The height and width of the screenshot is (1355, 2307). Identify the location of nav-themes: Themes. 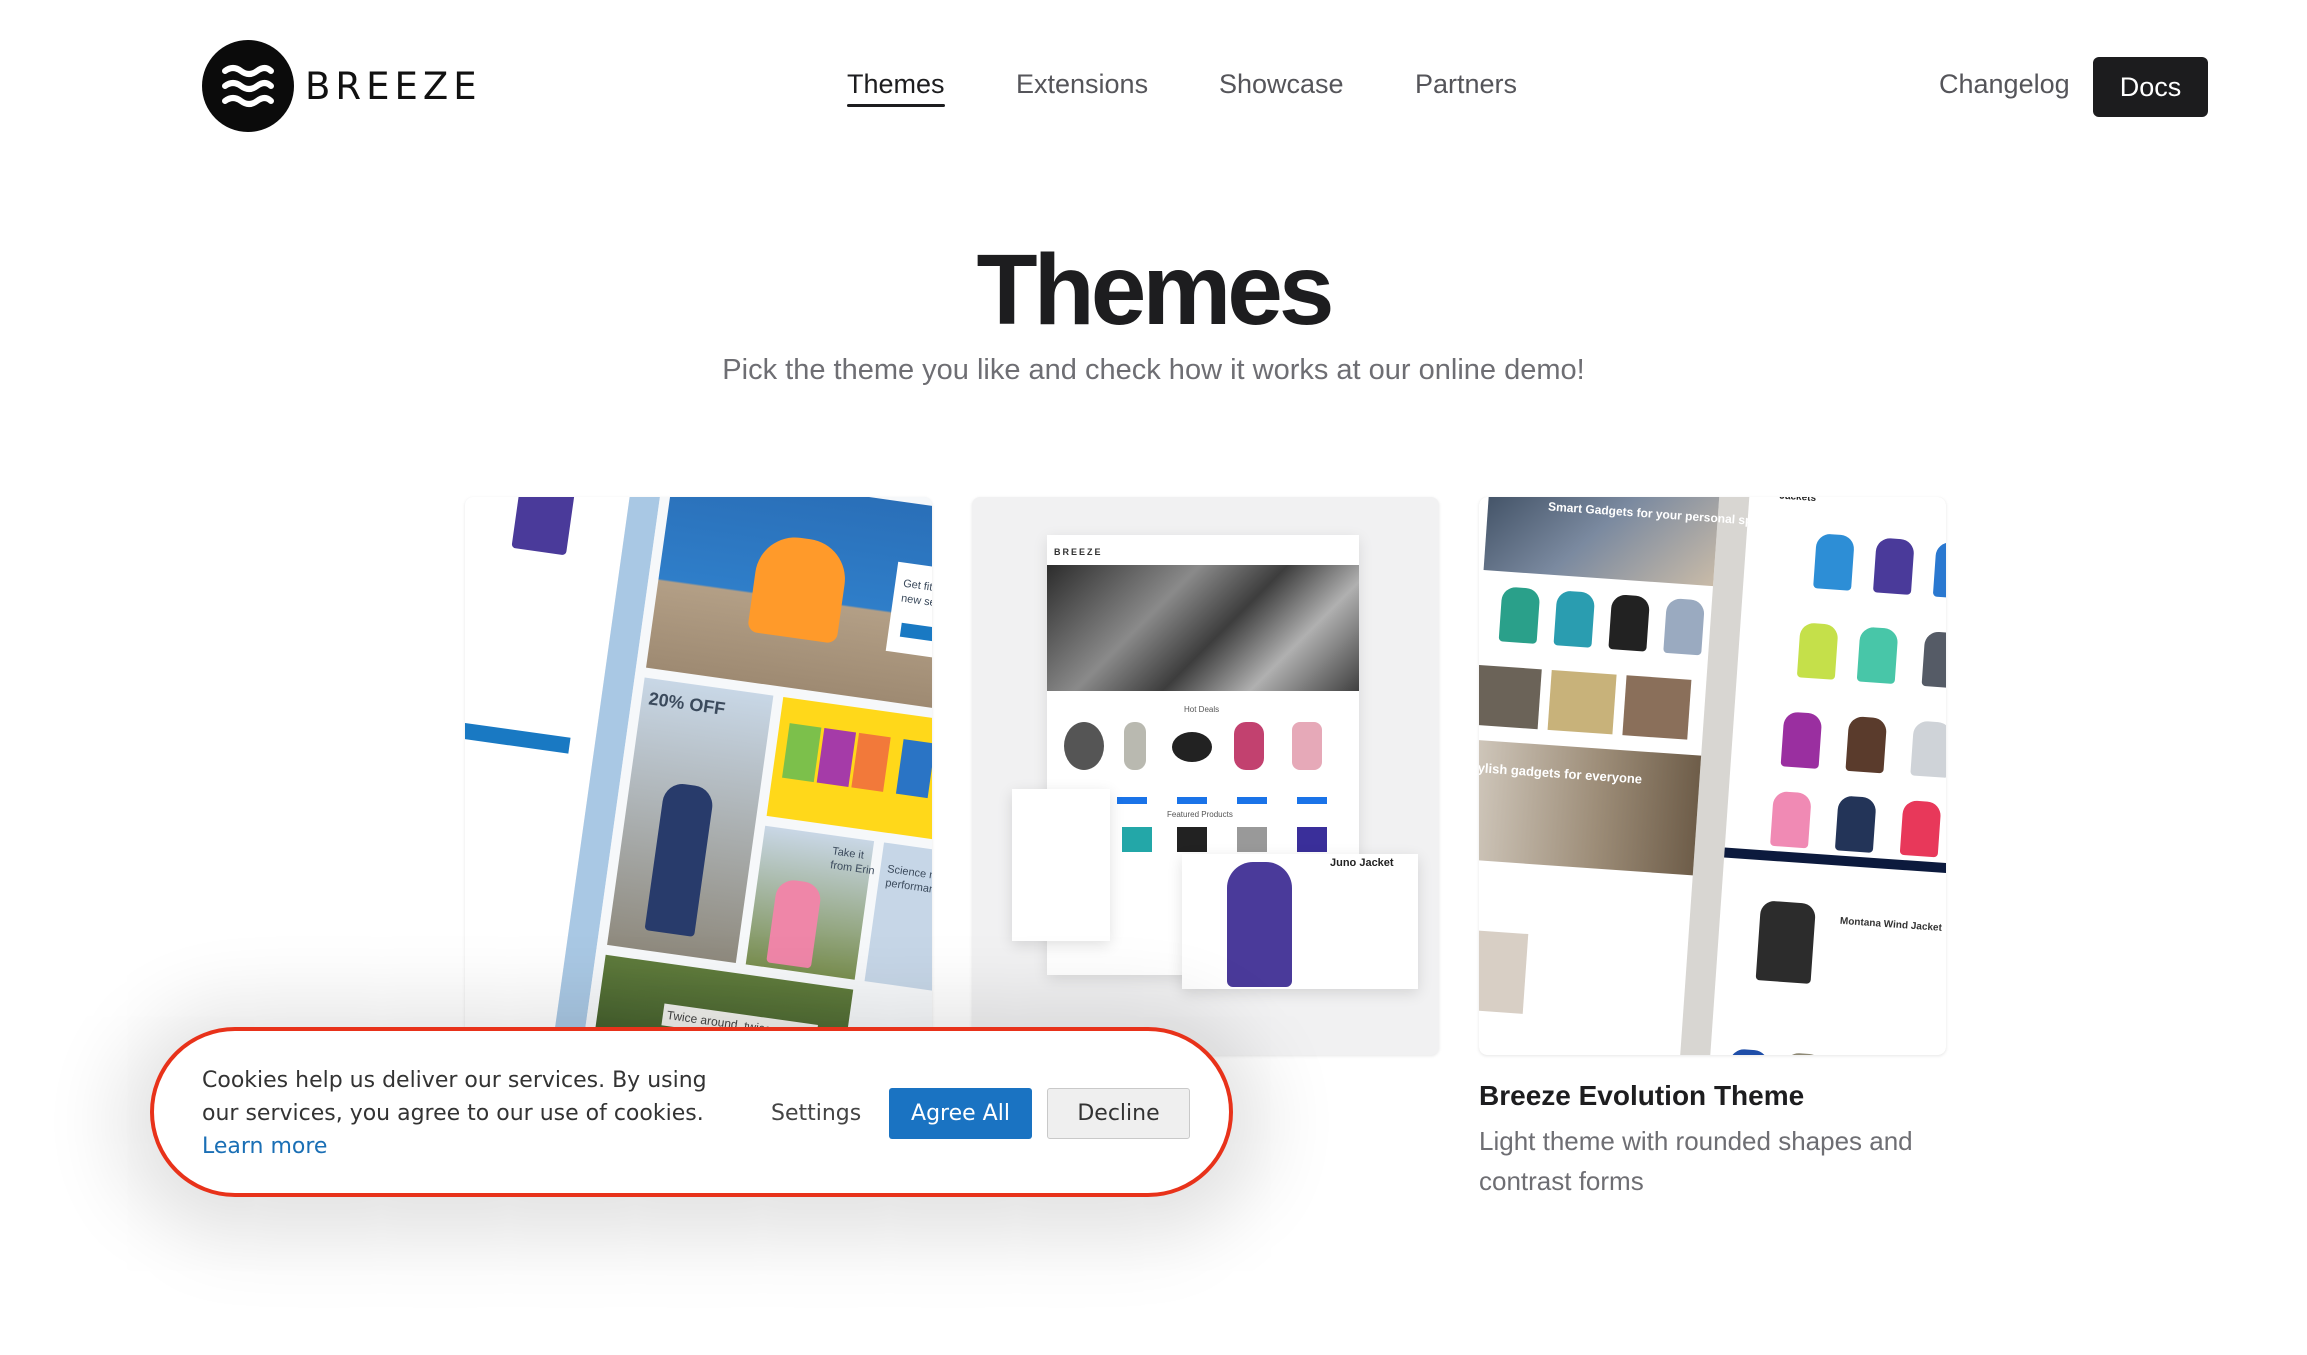
(896, 87).